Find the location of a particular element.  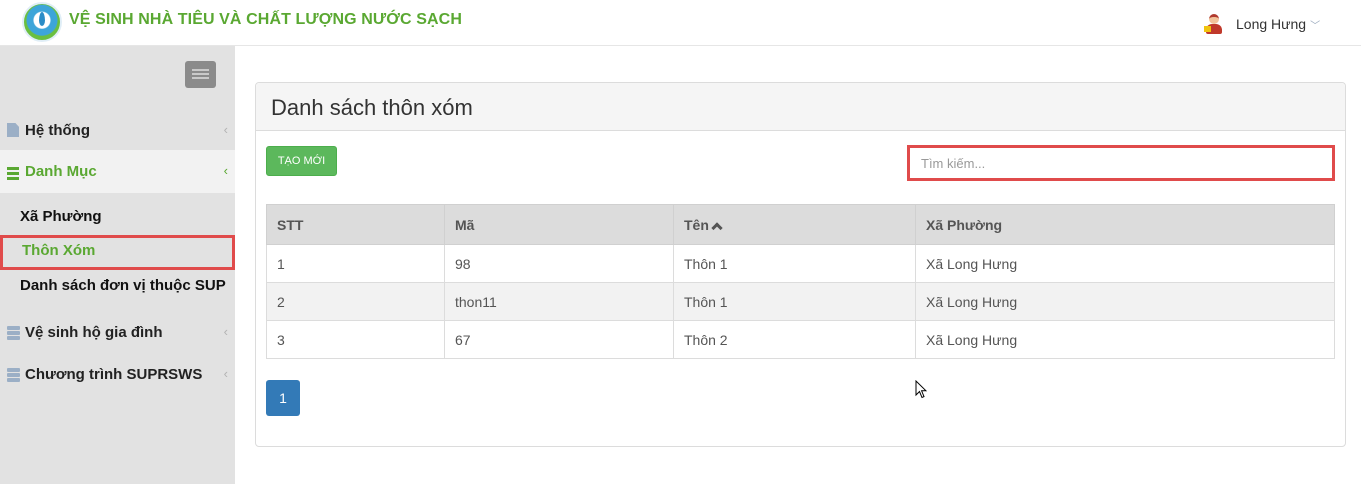

user-menu: Long Hưng ﹀ is located at coordinates (1262, 24).